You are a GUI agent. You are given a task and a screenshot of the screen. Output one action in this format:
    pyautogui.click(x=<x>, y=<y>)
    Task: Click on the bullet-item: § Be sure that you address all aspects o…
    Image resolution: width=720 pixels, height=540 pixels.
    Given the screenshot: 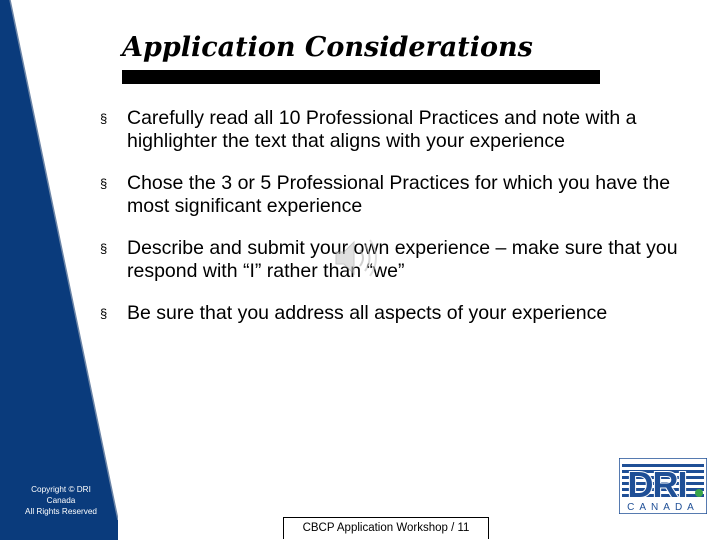 What is the action you would take?
    pyautogui.click(x=395, y=313)
    